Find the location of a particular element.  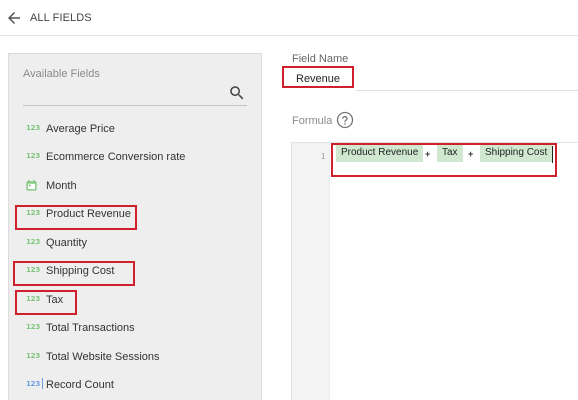

back-arrow-icon is located at coordinates (14, 18).